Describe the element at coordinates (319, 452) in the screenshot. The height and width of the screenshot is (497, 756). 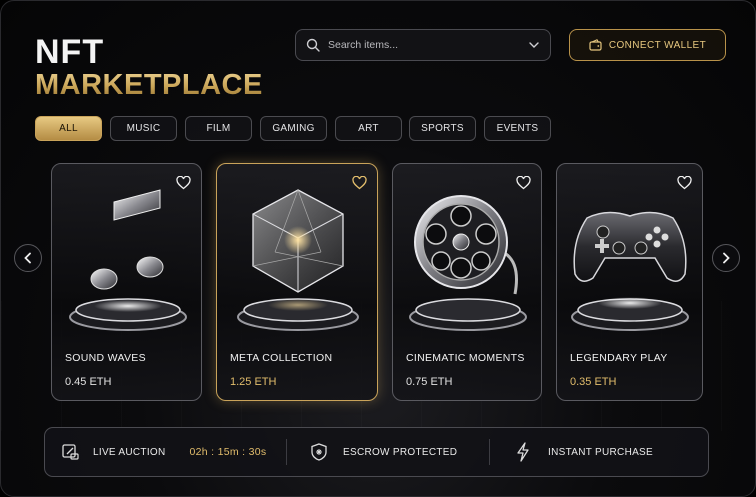
I see `shield-icon` at that location.